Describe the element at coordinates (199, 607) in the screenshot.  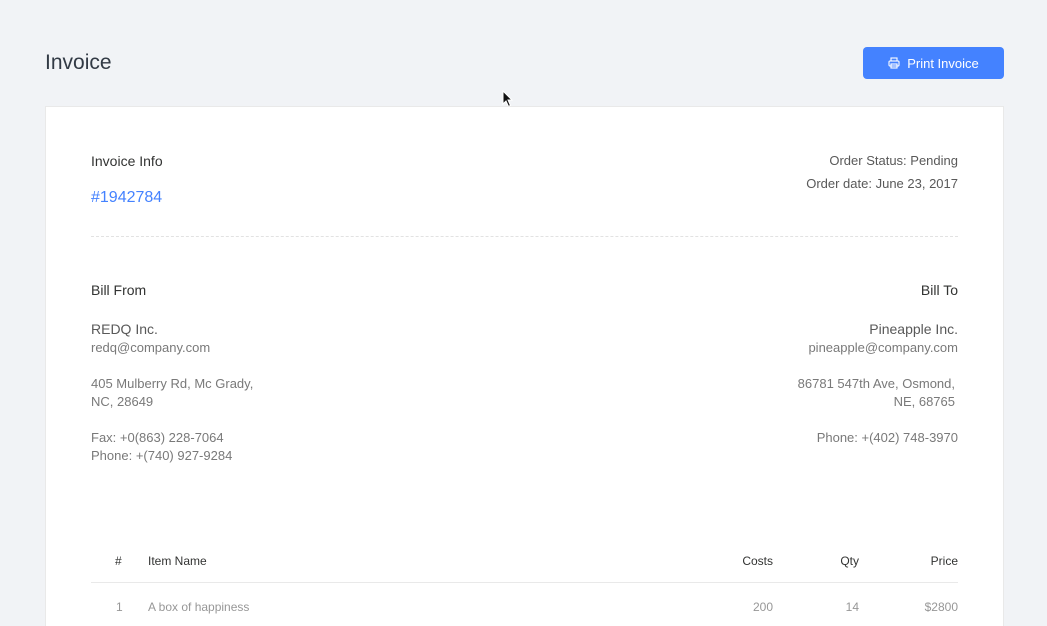
I see `row-item-name: A box of happiness` at that location.